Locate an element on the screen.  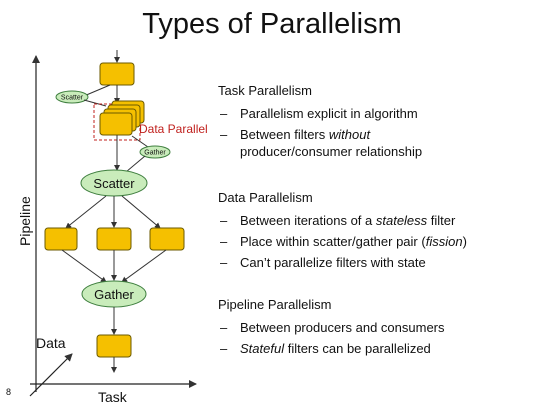
bullet-text-italic: without is located at coordinates (349, 134).